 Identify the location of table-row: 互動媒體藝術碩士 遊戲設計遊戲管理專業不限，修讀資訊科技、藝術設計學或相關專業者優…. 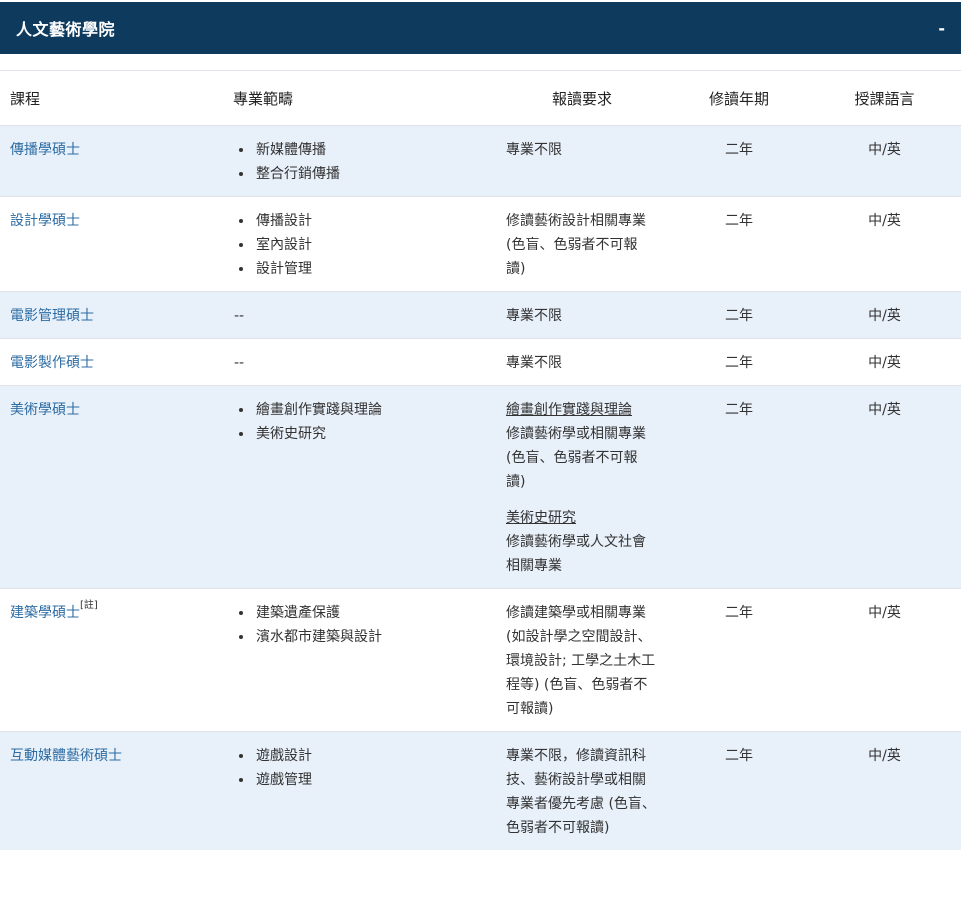
(480, 790).